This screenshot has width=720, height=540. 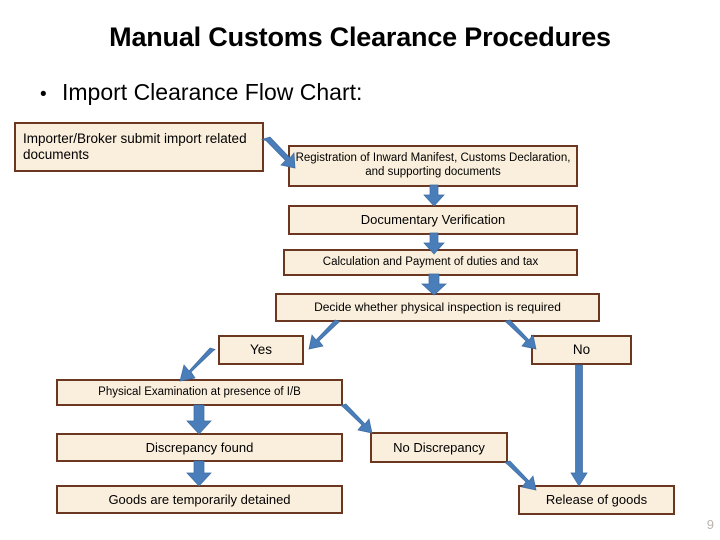 What do you see at coordinates (360, 37) in the screenshot?
I see `page-title: Manual Customs Clearance Procedures` at bounding box center [360, 37].